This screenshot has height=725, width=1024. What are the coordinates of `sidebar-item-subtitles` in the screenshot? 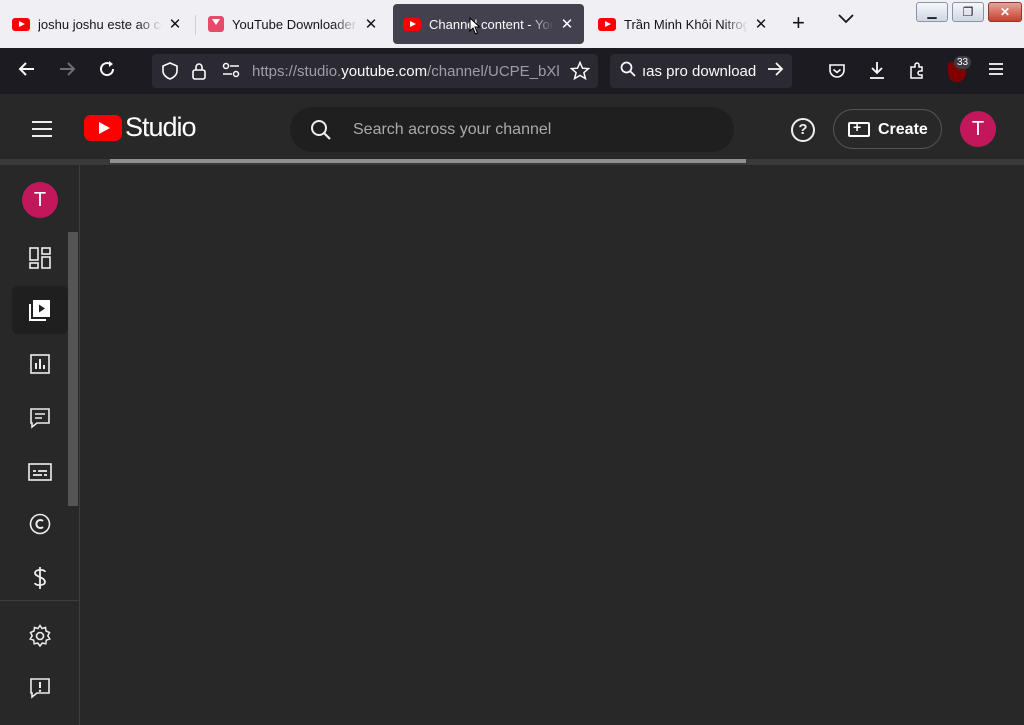 It's located at (40, 472).